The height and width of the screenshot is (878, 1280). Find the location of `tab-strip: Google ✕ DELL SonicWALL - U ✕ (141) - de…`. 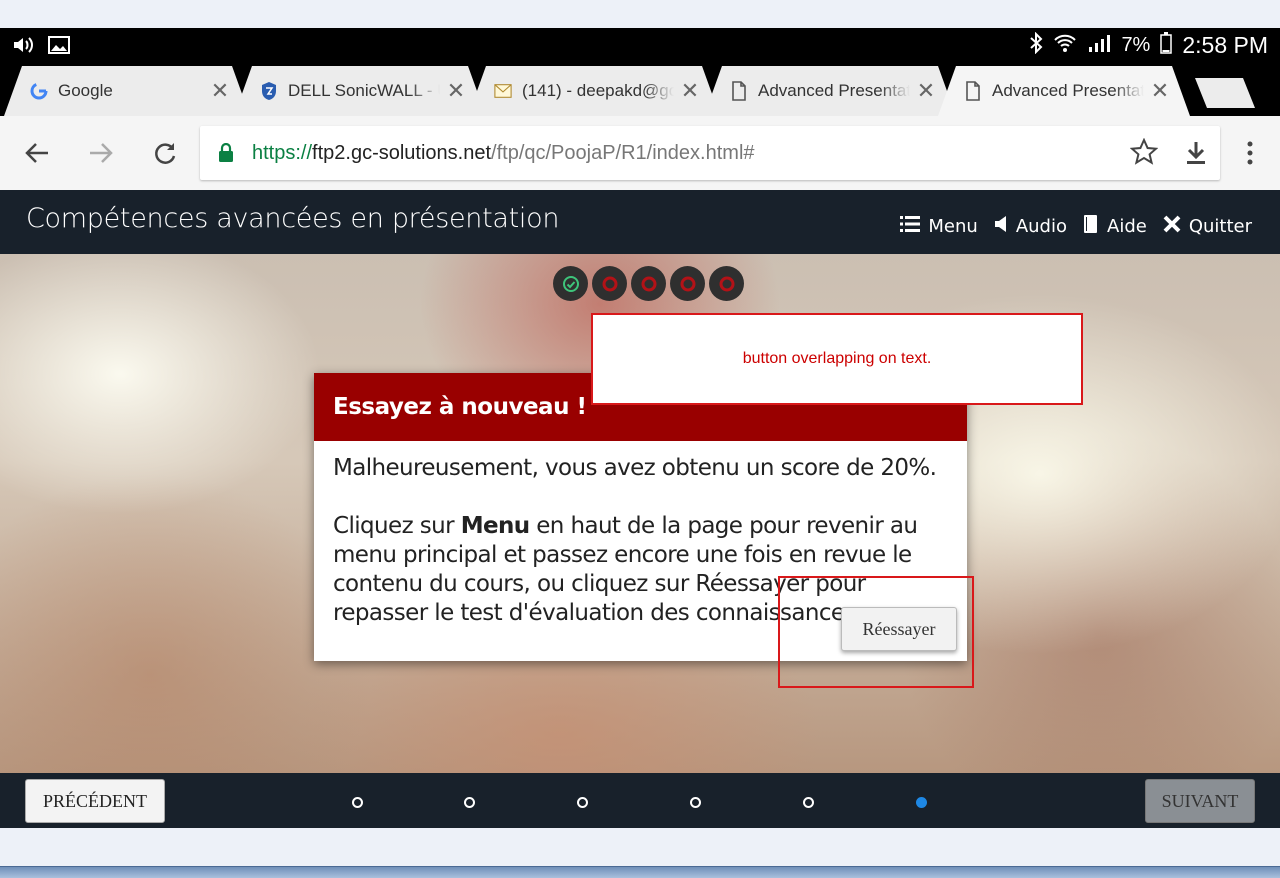

tab-strip: Google ✕ DELL SonicWALL - U ✕ (141) - de… is located at coordinates (640, 90).